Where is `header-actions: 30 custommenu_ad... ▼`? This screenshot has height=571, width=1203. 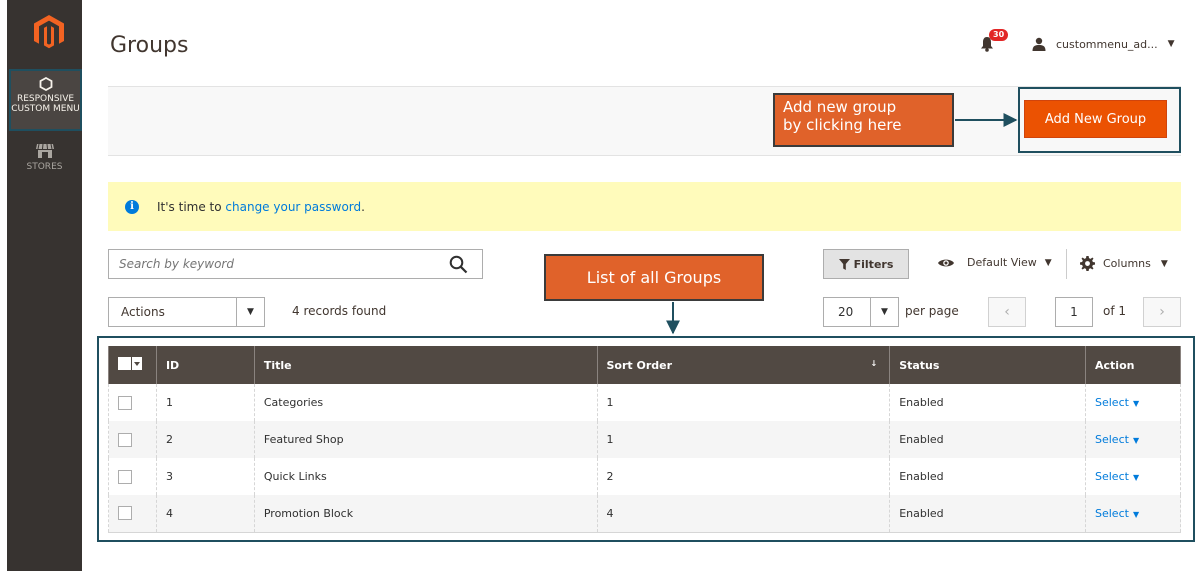
header-actions: 30 custommenu_ad... ▼ is located at coordinates (1077, 41).